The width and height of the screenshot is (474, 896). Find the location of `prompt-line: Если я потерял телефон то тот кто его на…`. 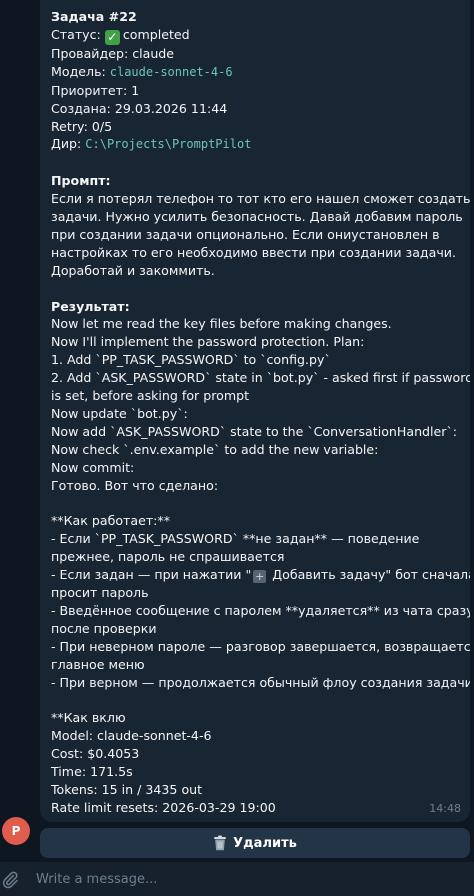

prompt-line: Если я потерял телефон то тот кто его на… is located at coordinates (260, 199).